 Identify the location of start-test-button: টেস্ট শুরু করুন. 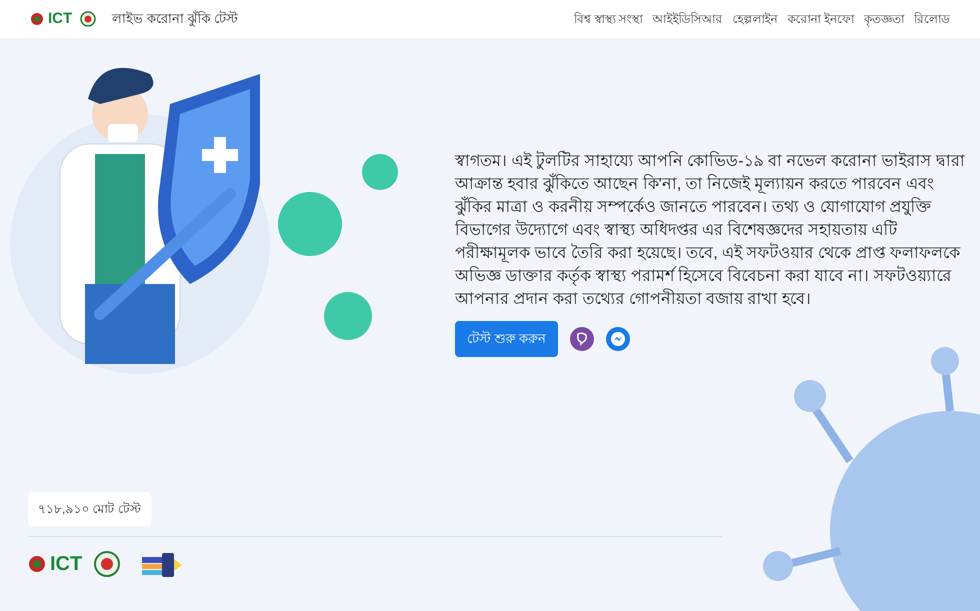
(506, 339).